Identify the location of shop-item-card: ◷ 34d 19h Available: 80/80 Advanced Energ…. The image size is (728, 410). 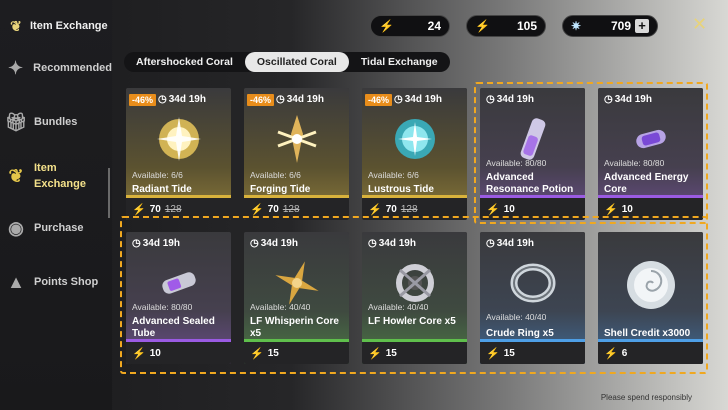
(650, 154).